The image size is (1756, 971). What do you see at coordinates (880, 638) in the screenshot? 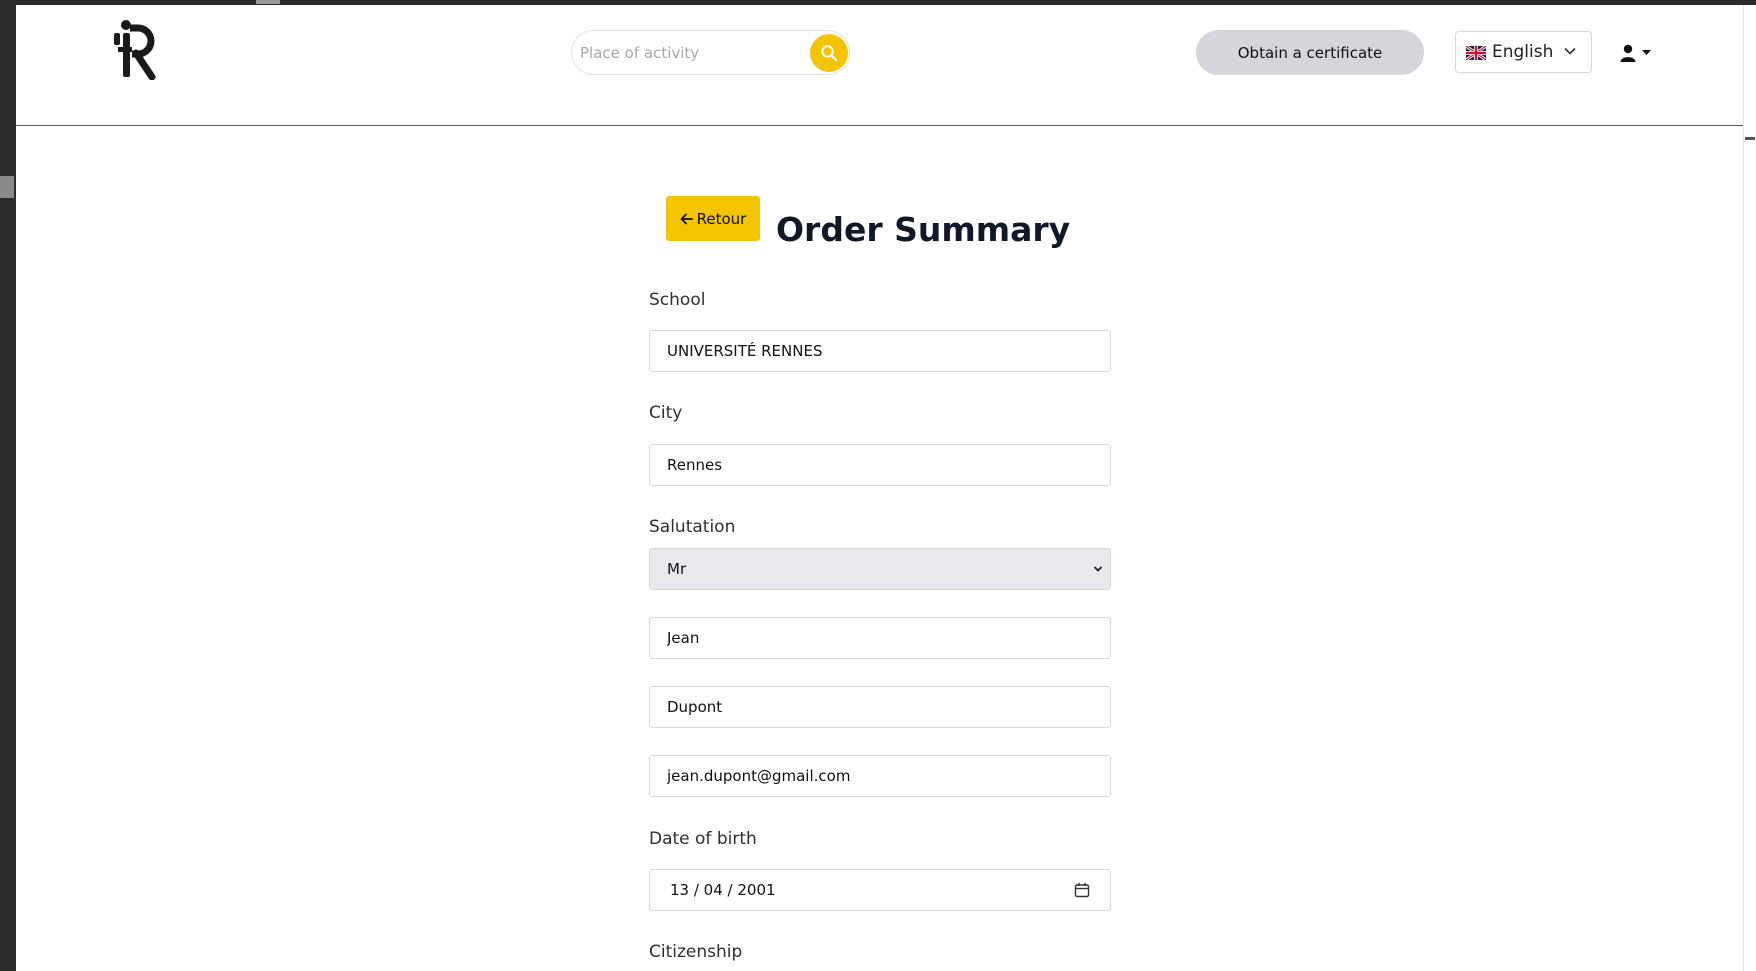
I see `first-name-field` at bounding box center [880, 638].